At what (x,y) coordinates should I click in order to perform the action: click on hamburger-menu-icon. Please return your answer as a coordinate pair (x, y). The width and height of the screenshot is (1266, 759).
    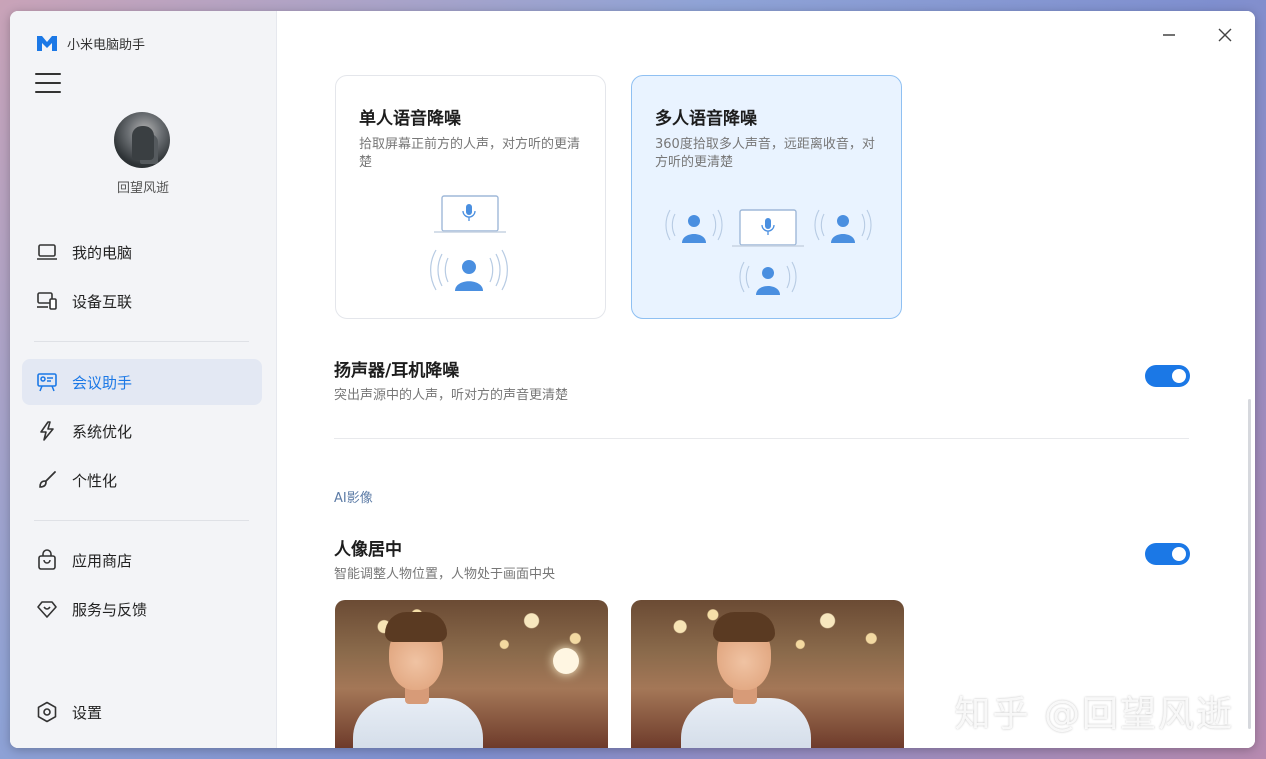
    Looking at the image, I should click on (48, 84).